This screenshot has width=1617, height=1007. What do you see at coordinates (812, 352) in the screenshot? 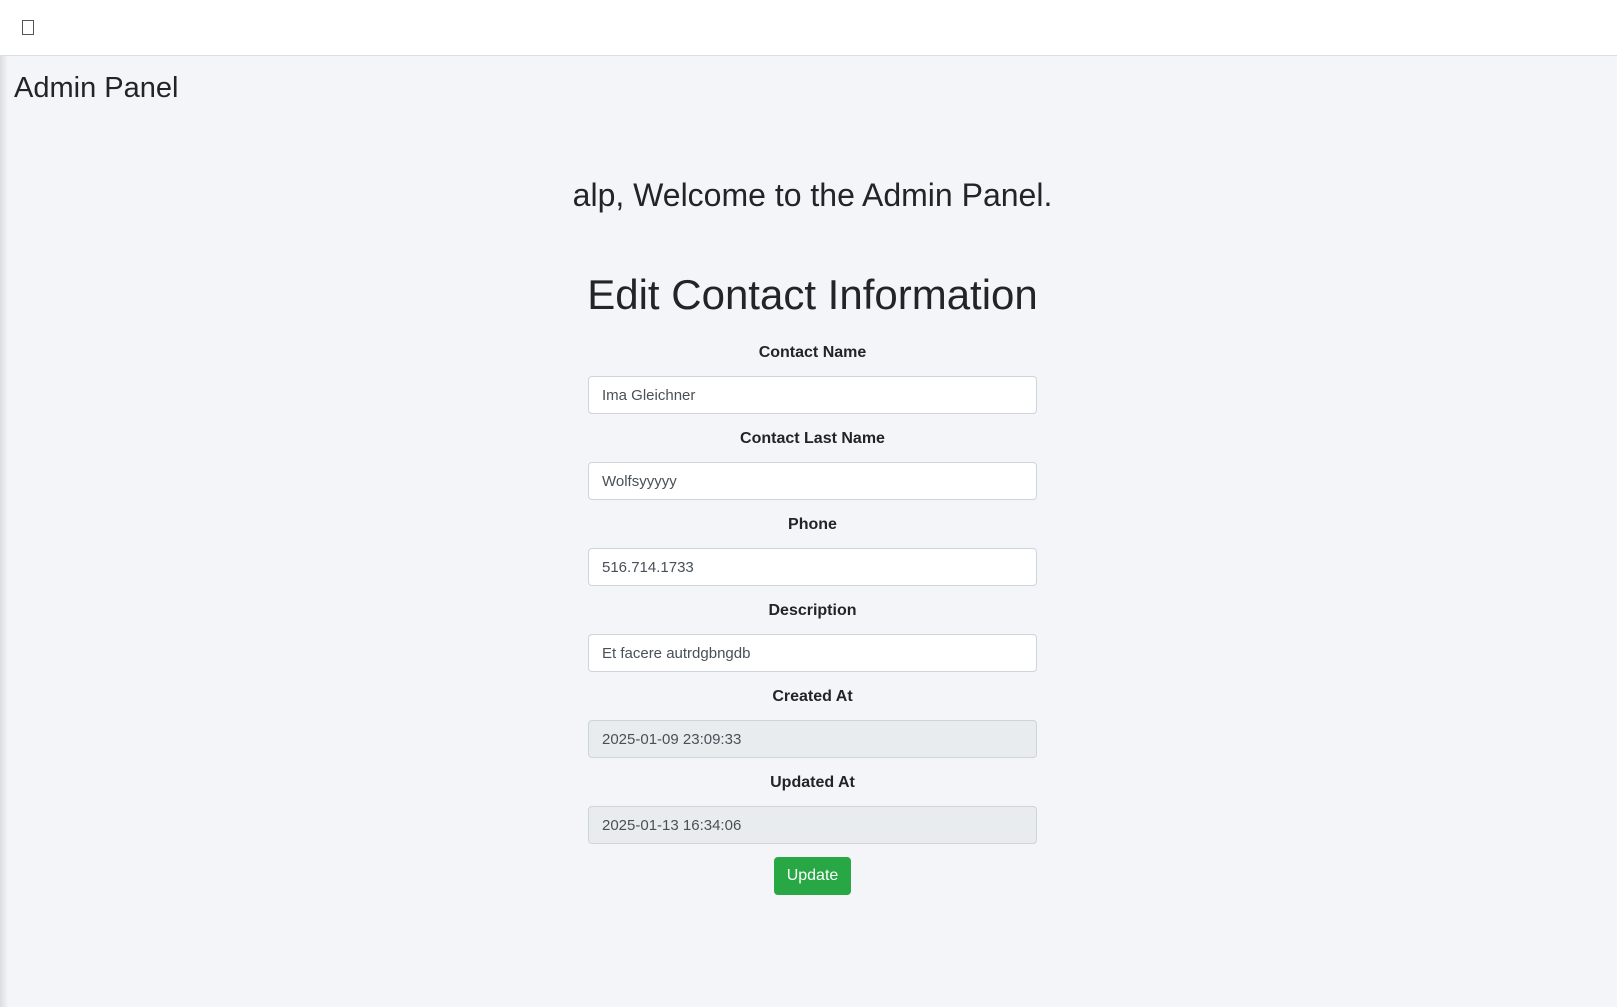
I see `contact-name-label: Contact Name` at bounding box center [812, 352].